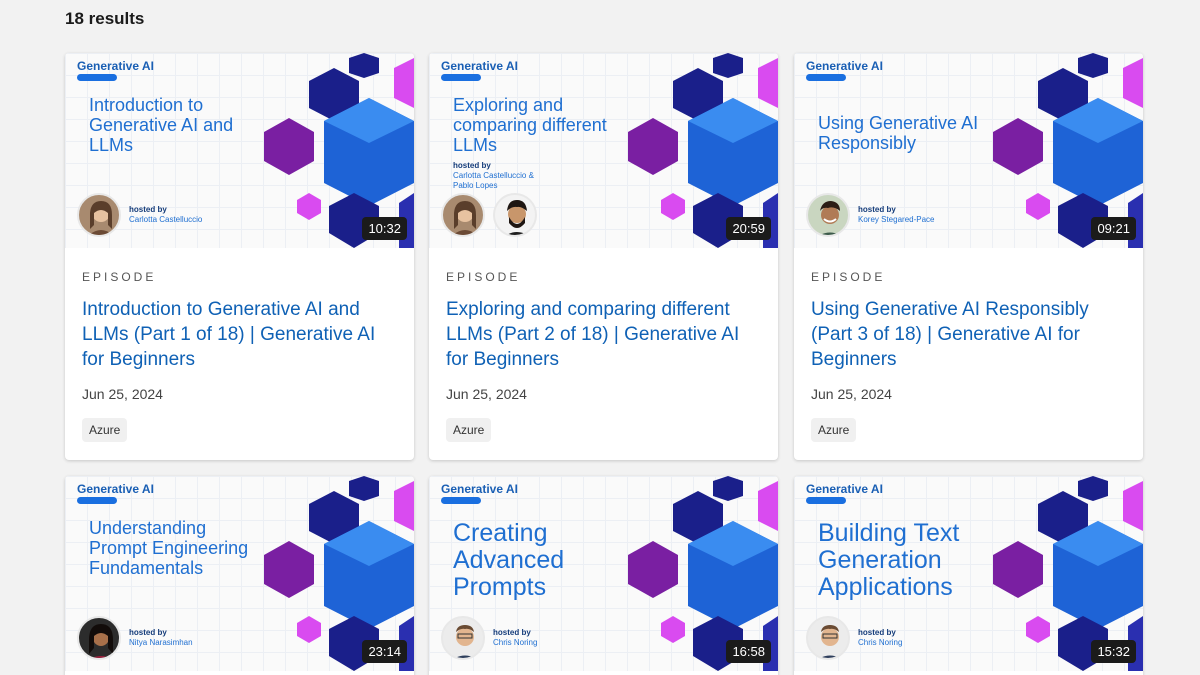 Image resolution: width=1200 pixels, height=675 pixels. What do you see at coordinates (475, 185) in the screenshot?
I see `host-name: Pablo Lopes` at bounding box center [475, 185].